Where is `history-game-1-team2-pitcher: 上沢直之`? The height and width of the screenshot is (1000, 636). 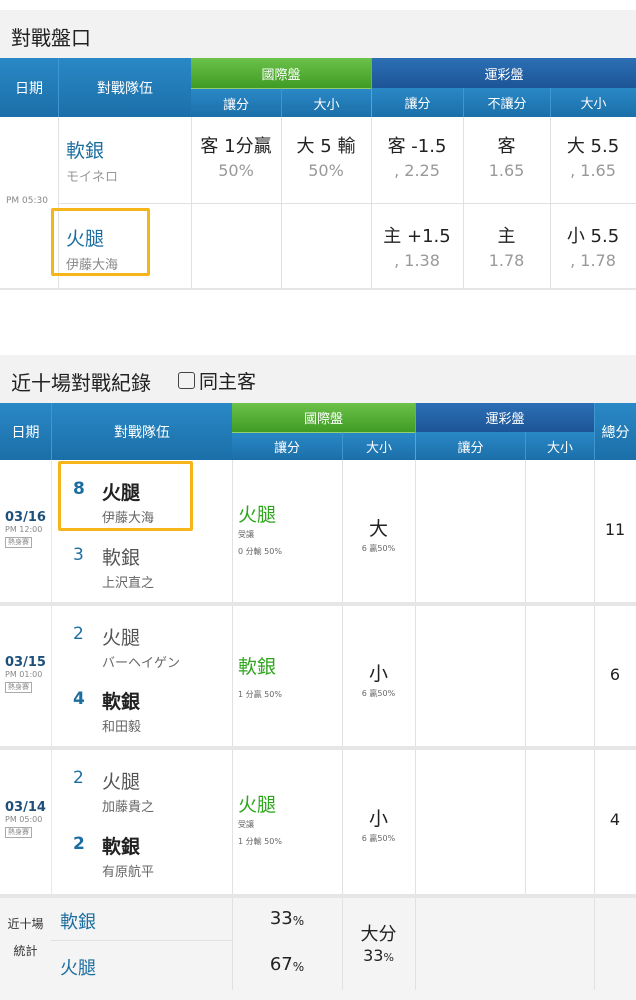 history-game-1-team2-pitcher: 上沢直之 is located at coordinates (128, 583).